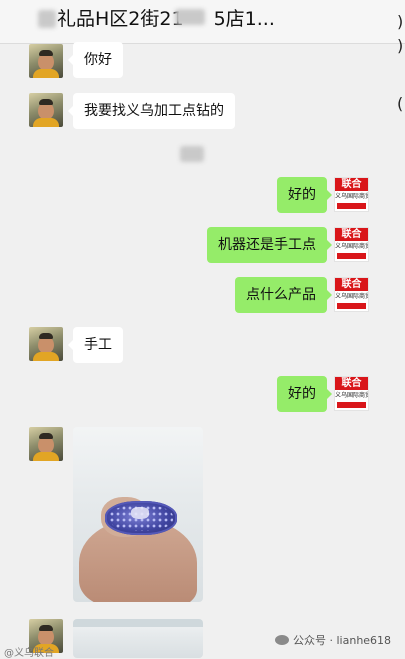 Image resolution: width=405 pixels, height=659 pixels. What do you see at coordinates (29, 653) in the screenshot?
I see `corner-watermark: @义乌联合` at bounding box center [29, 653].